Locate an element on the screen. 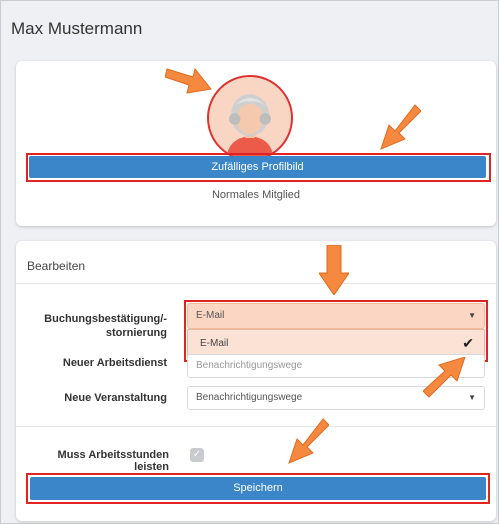 The width and height of the screenshot is (499, 524). edit-section-title: Bearbeiten is located at coordinates (56, 266).